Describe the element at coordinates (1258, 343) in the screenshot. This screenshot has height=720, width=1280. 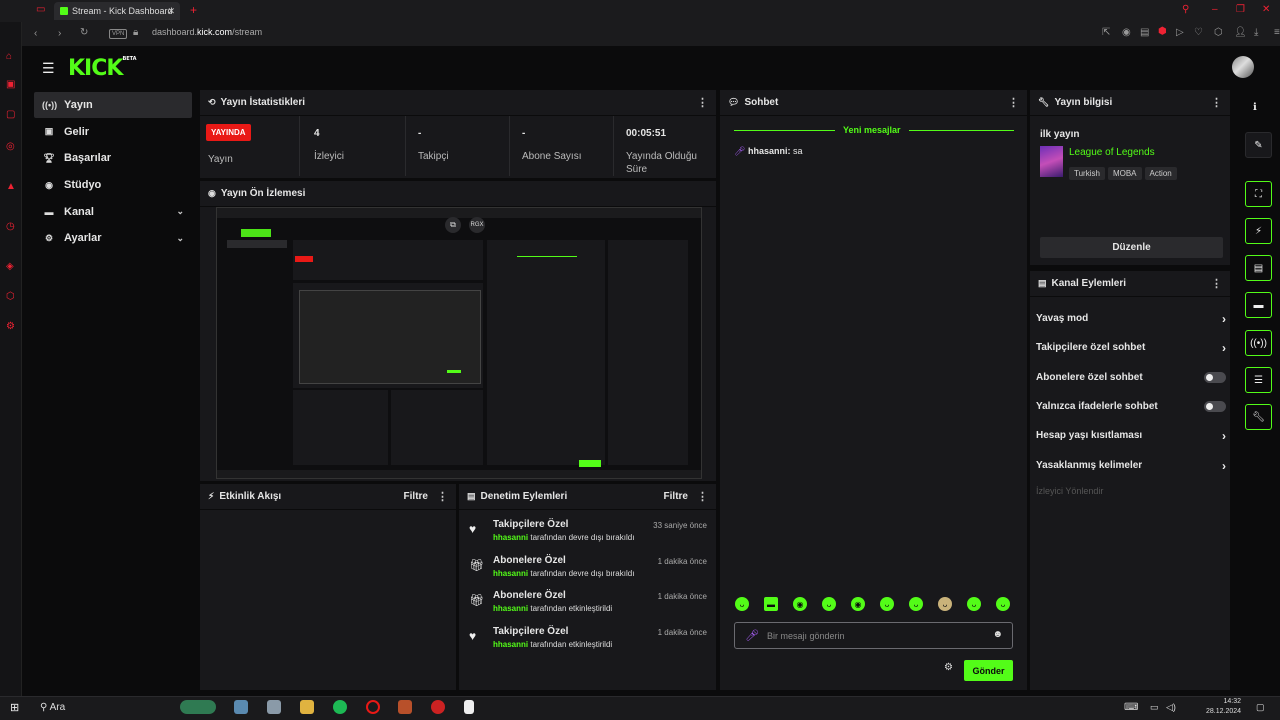
I see `broadcast-wave-icon: ((•))` at that location.